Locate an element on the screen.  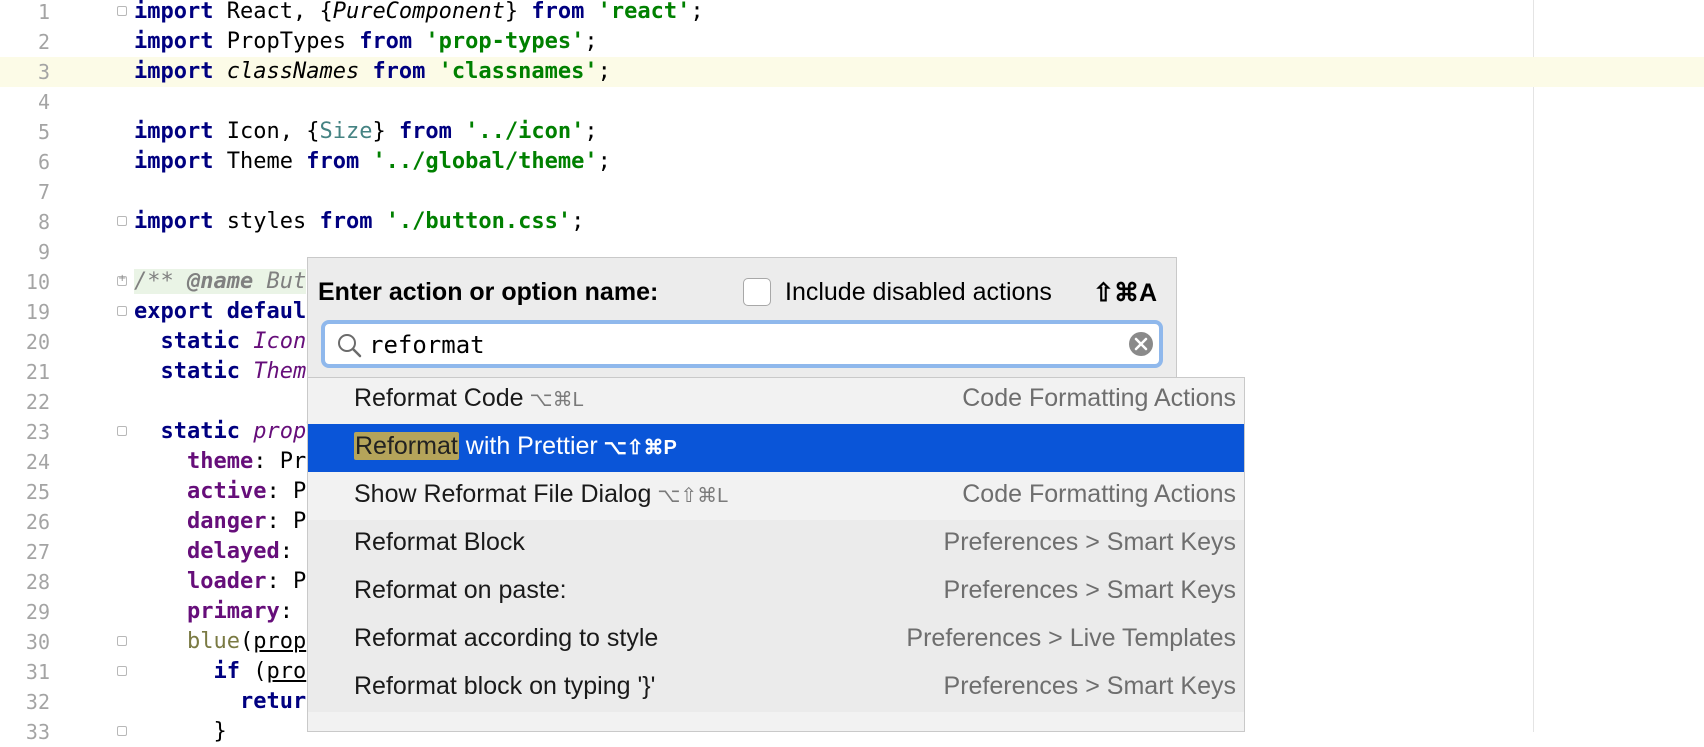
line-number: 21 is located at coordinates (37, 372).